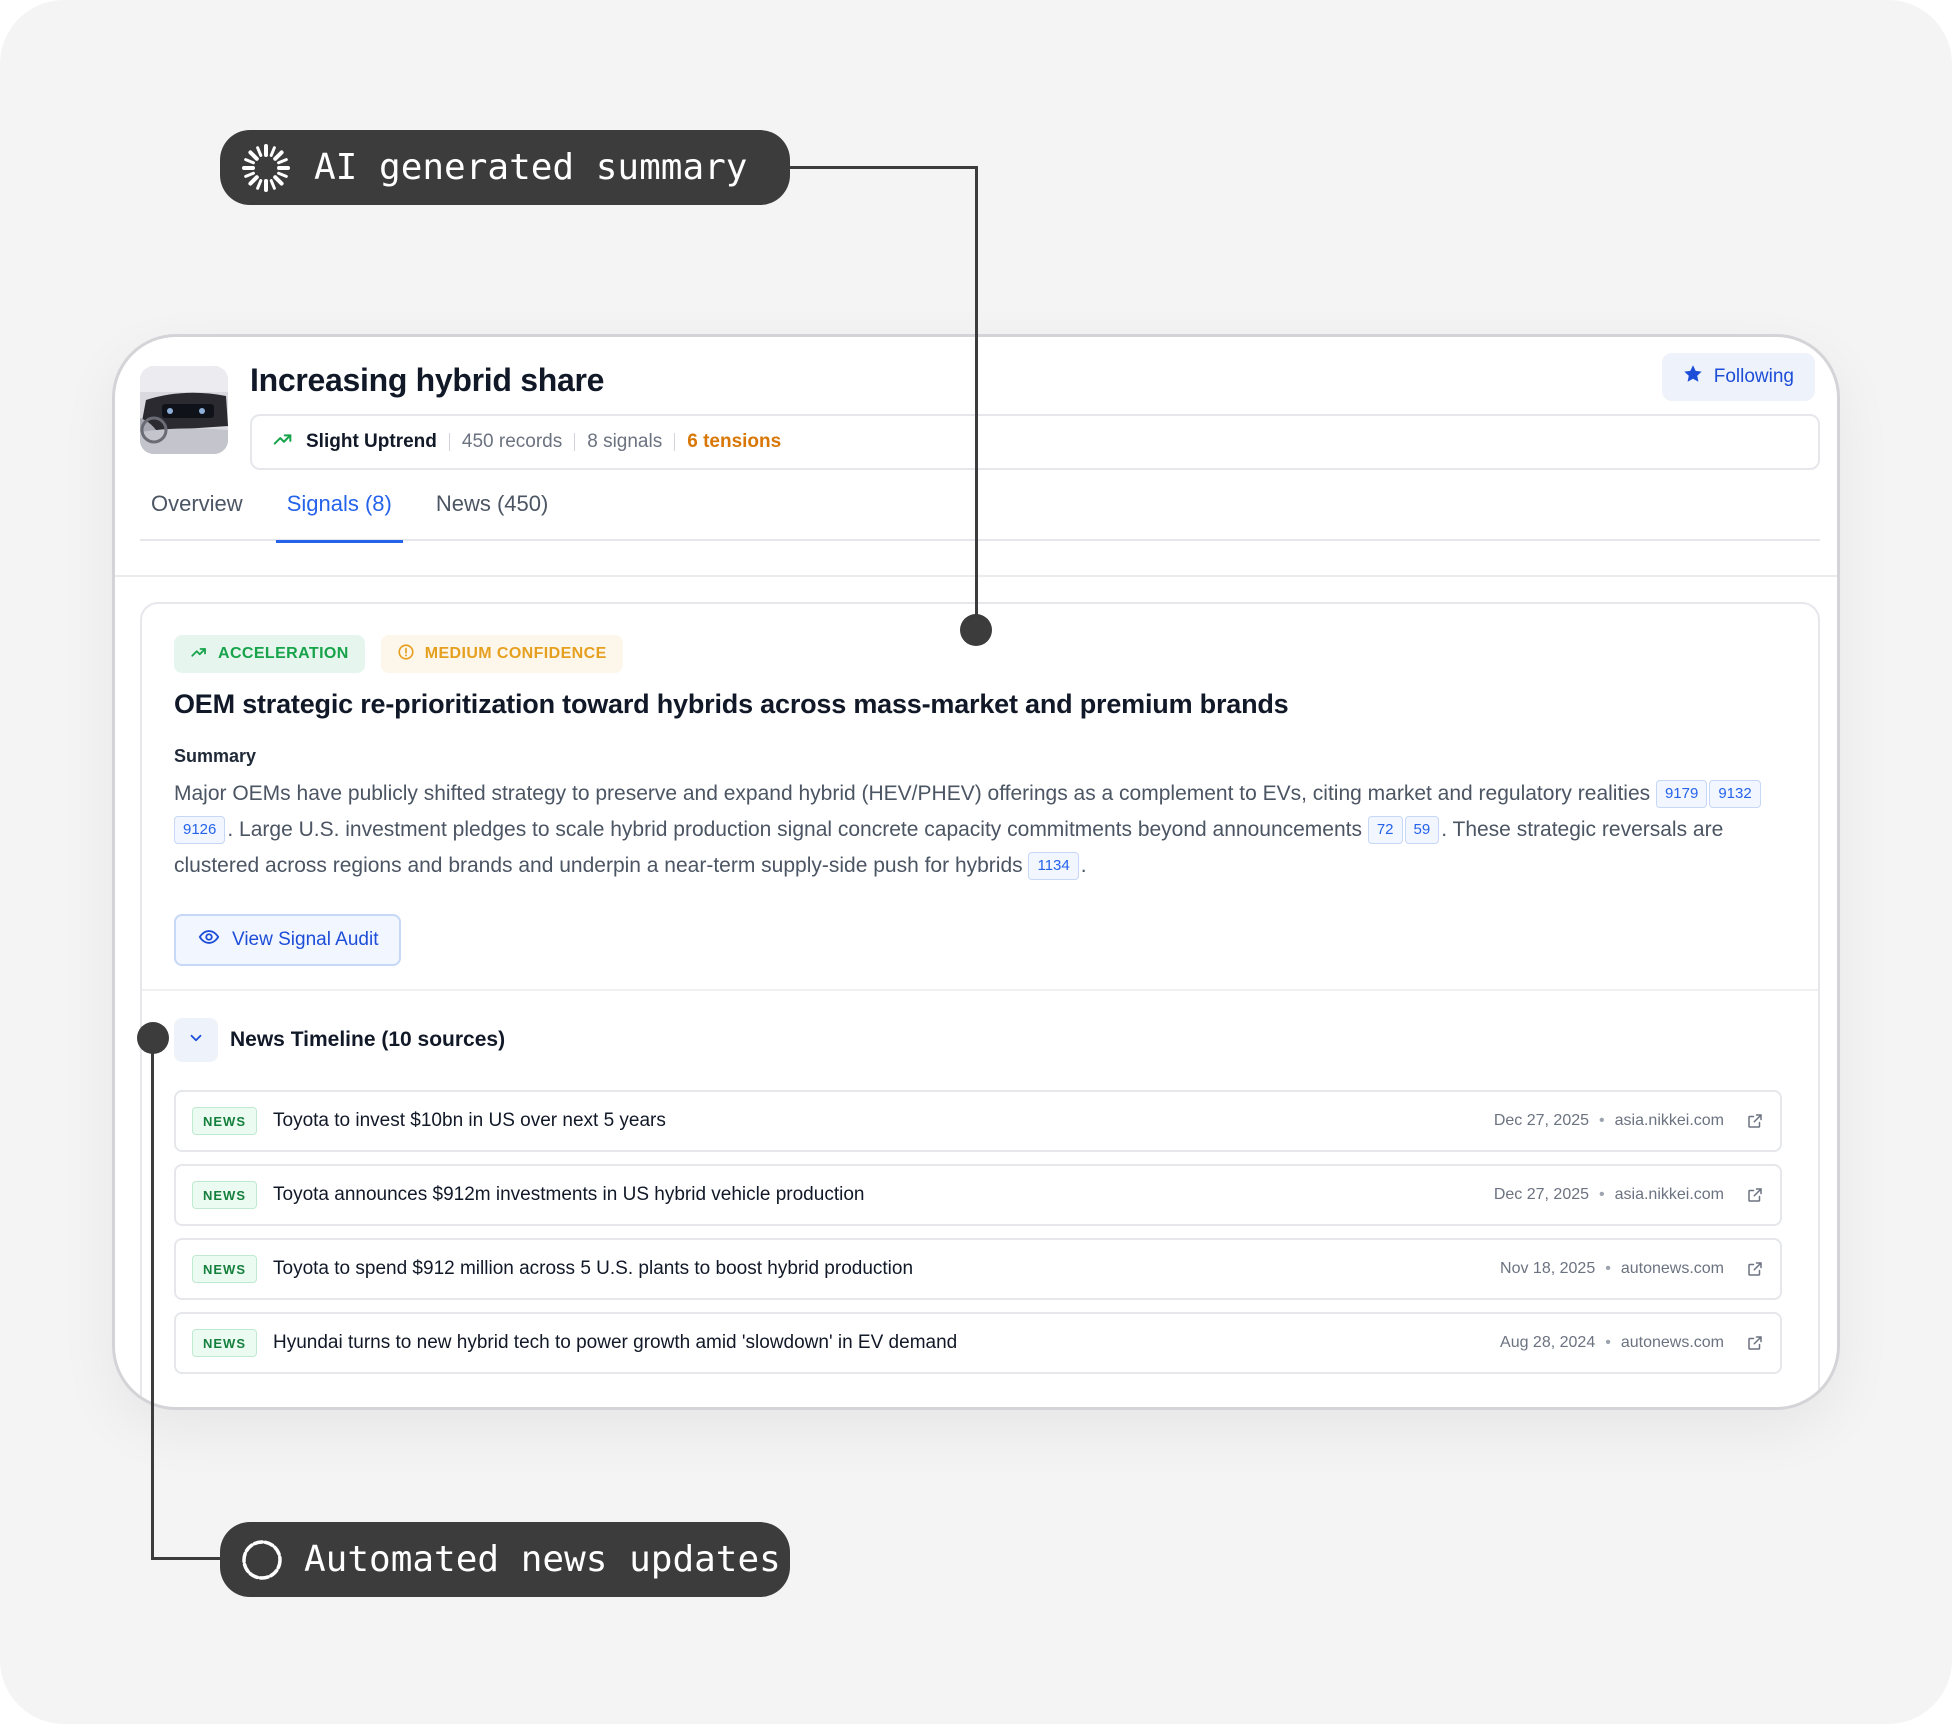  What do you see at coordinates (980, 514) in the screenshot?
I see `tab-bar: Overview Signals (8) News (450)` at bounding box center [980, 514].